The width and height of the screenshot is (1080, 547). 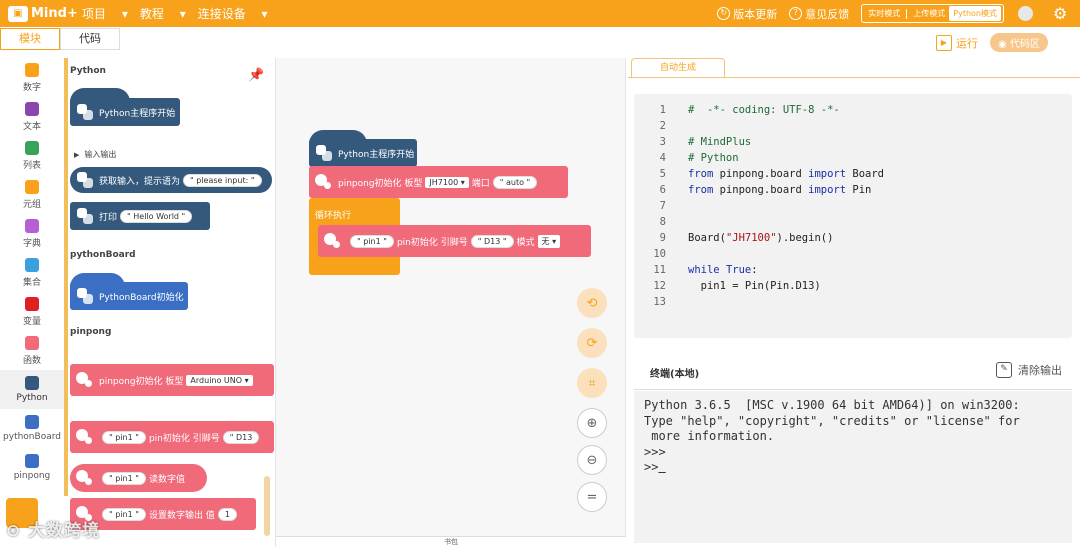 I want to click on code-text: from pinpong.board import Pin, so click(x=780, y=190).